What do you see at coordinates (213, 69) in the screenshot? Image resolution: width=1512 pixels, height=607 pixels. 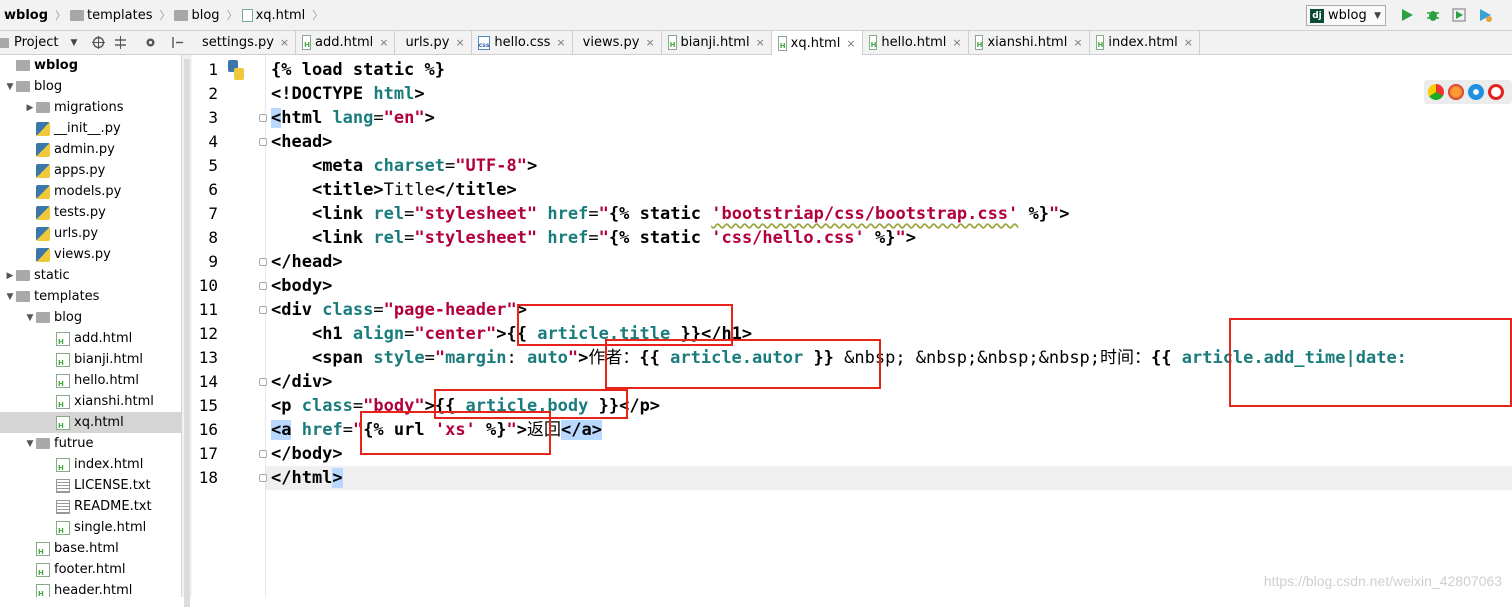 I see `line-number: 1` at bounding box center [213, 69].